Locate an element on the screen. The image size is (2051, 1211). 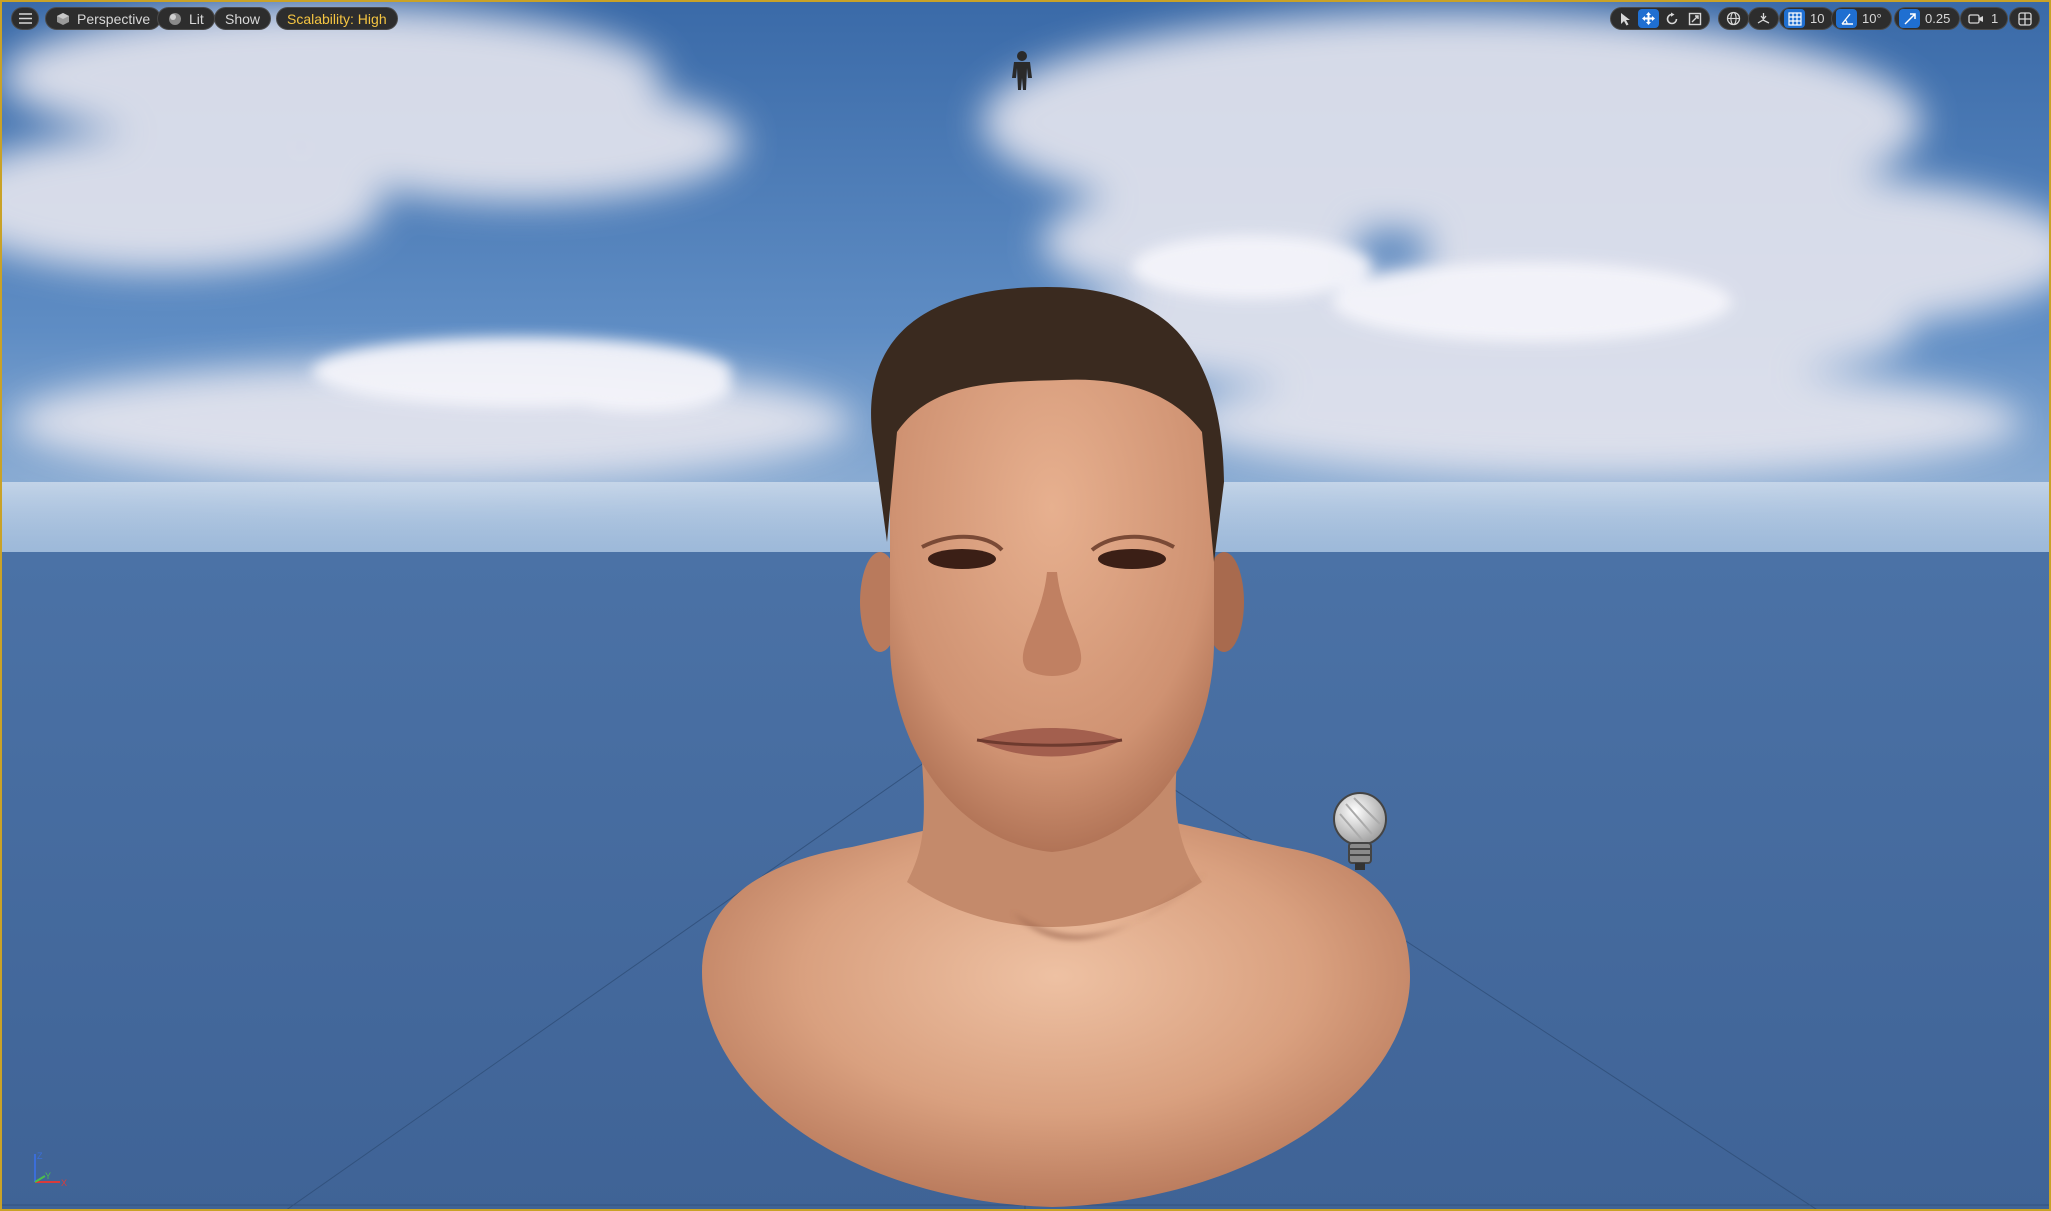
scale-snap-icon-wrap is located at coordinates (1909, 18).